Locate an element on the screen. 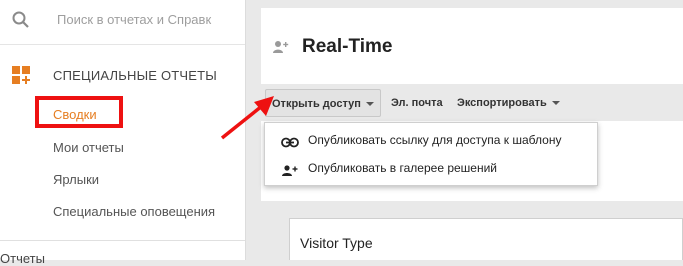 The height and width of the screenshot is (266, 683). email-button-label: Эл. почта is located at coordinates (417, 103).